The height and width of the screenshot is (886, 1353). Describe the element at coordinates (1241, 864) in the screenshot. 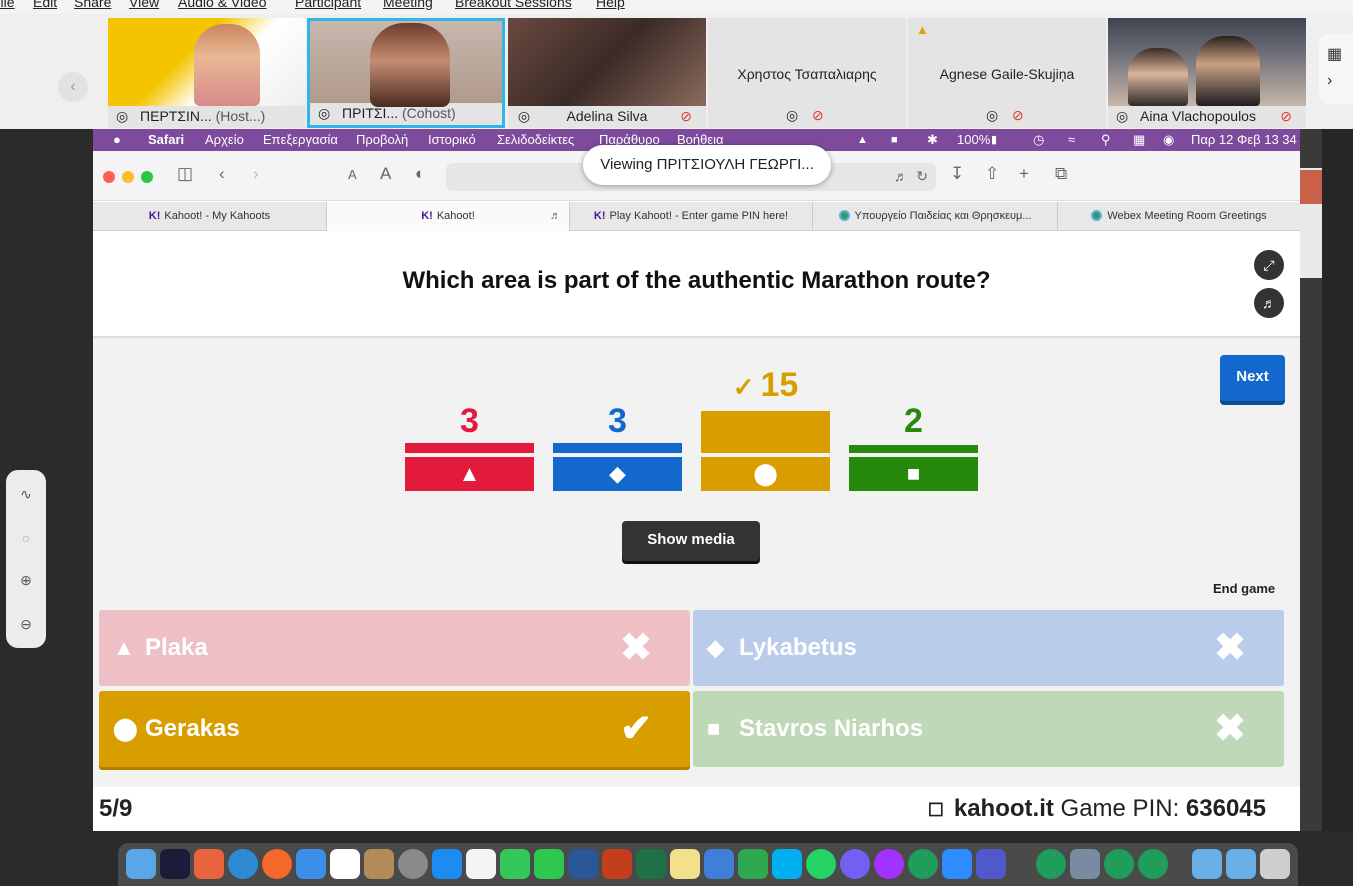

I see `documents-folder-icon` at that location.